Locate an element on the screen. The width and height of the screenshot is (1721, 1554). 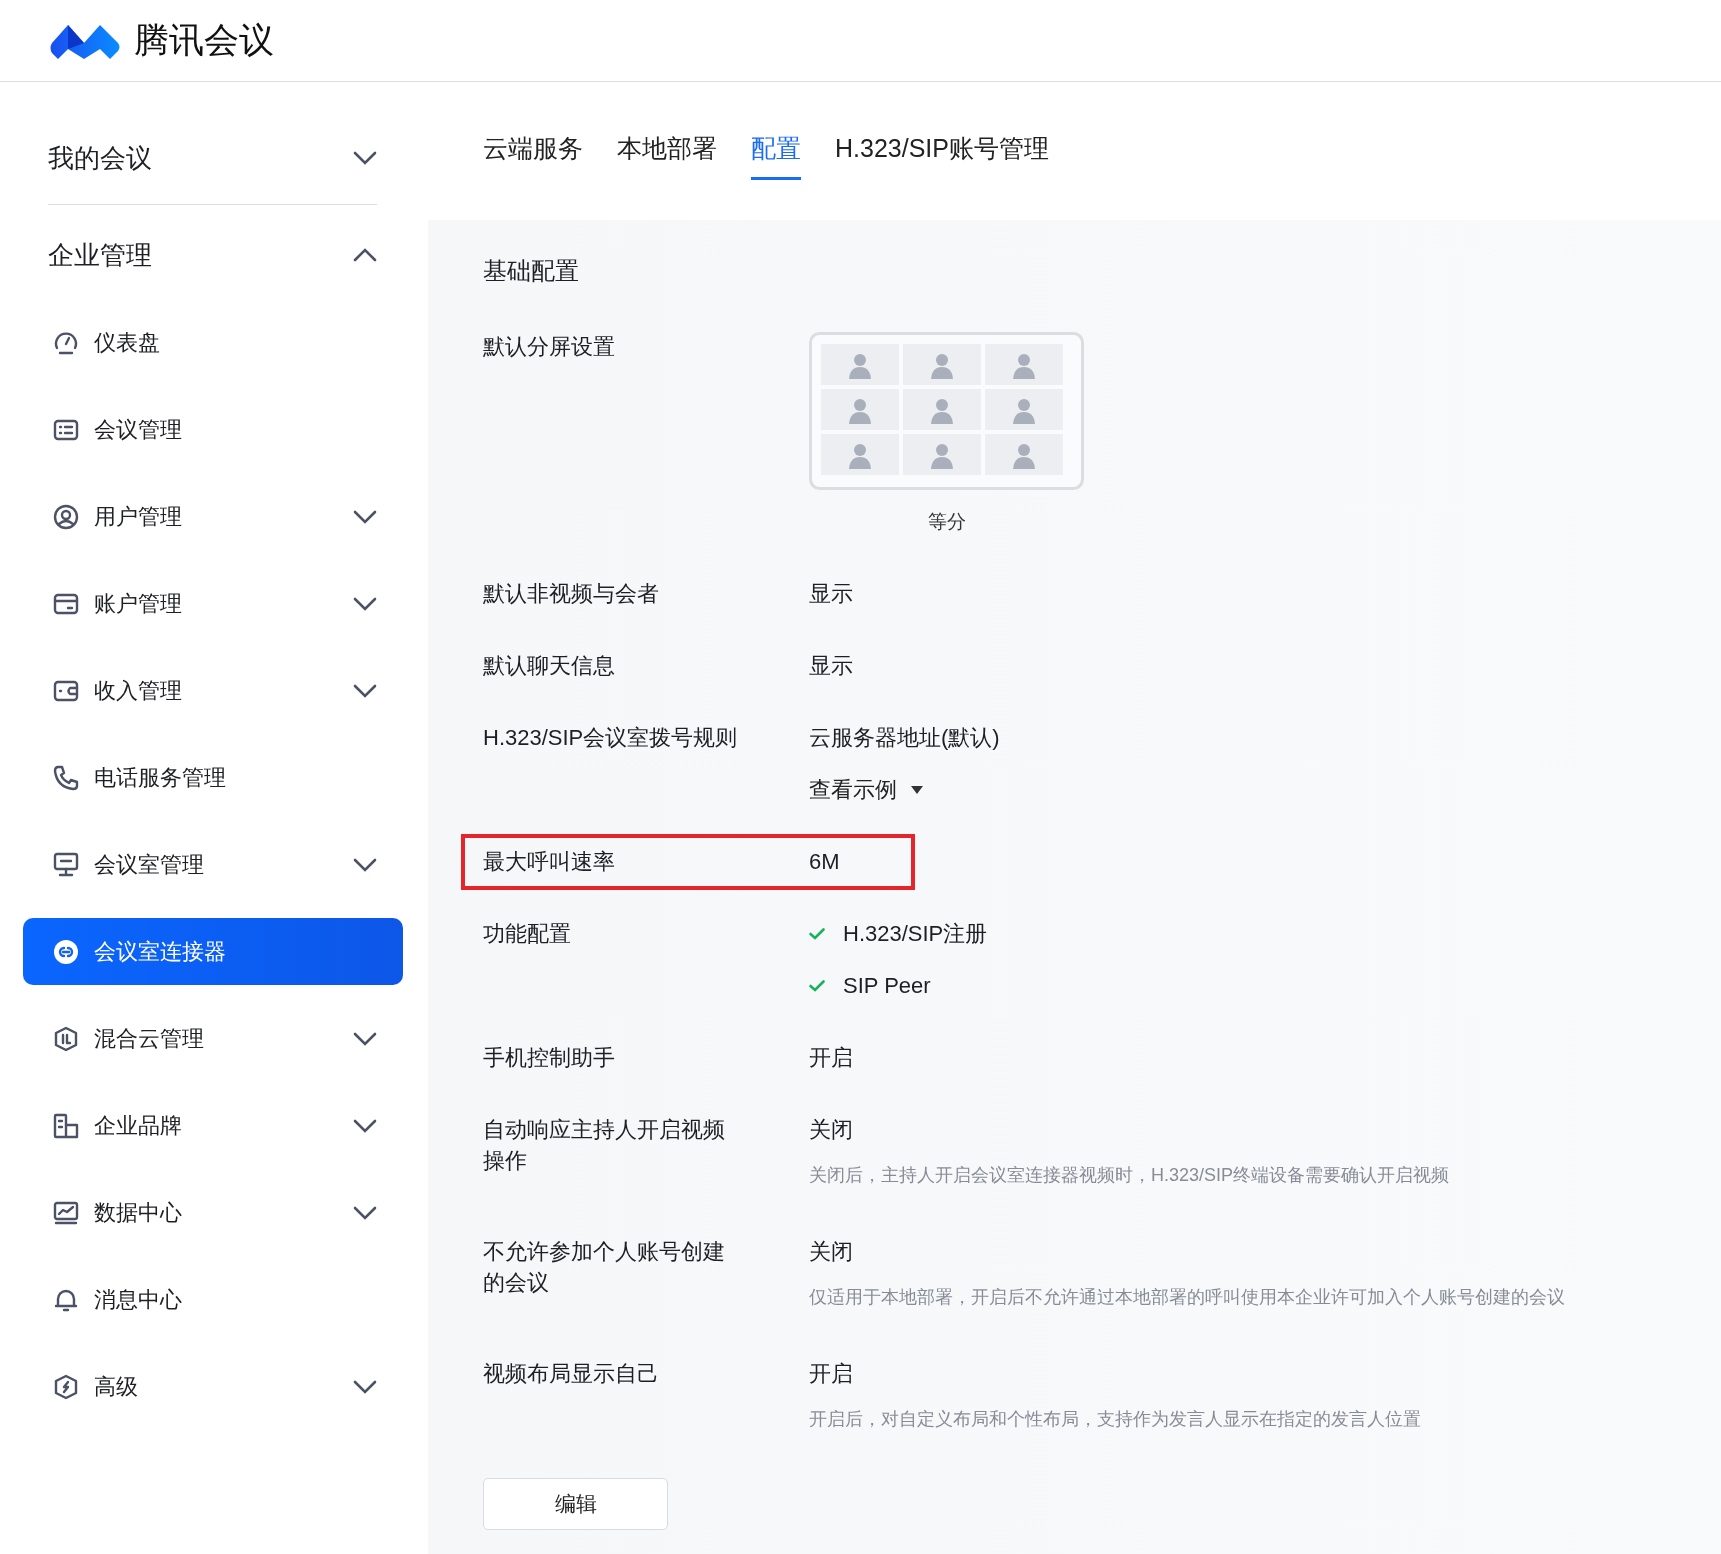
section-title: 基础配置 is located at coordinates (531, 271).